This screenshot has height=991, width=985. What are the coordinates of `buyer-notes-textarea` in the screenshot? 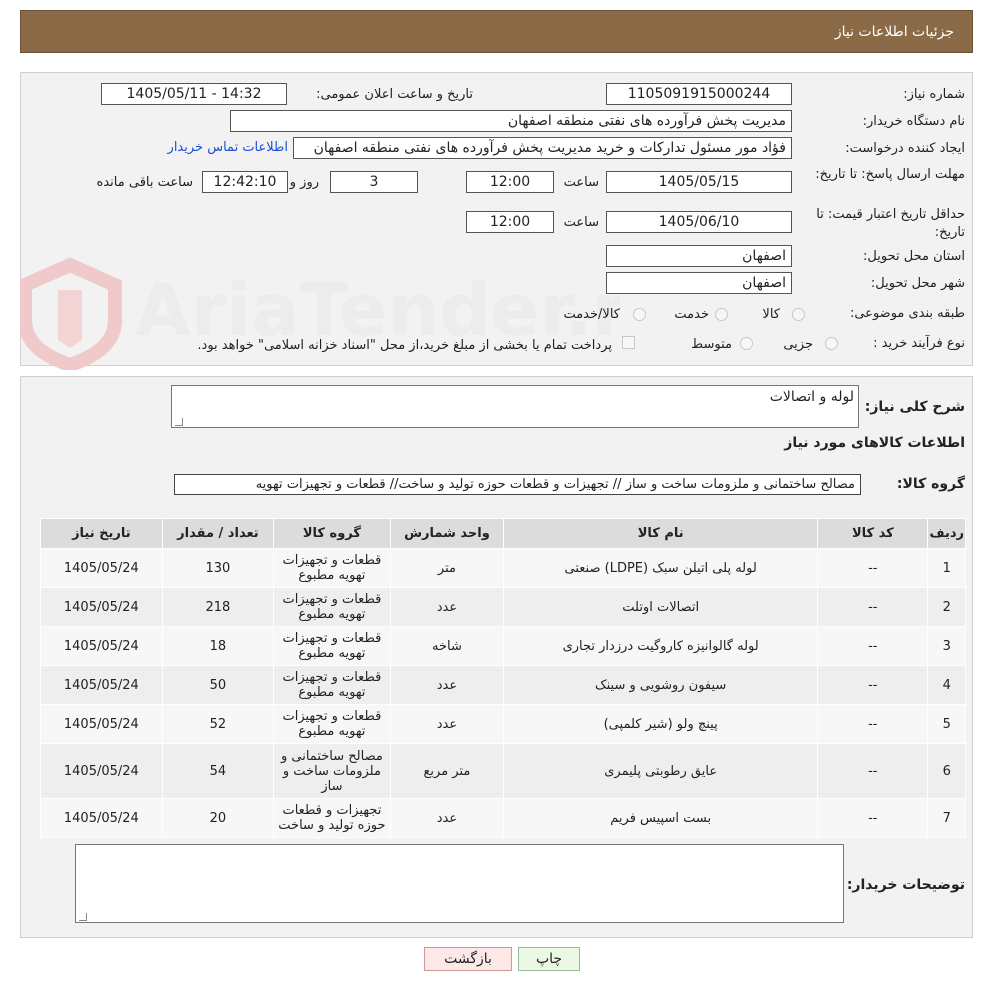 It's located at (459, 883).